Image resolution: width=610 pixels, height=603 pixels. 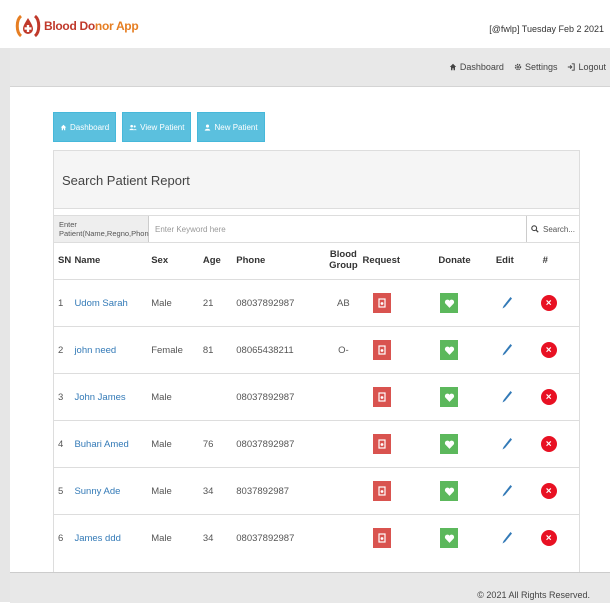 I want to click on col-name: Name, so click(x=87, y=260).